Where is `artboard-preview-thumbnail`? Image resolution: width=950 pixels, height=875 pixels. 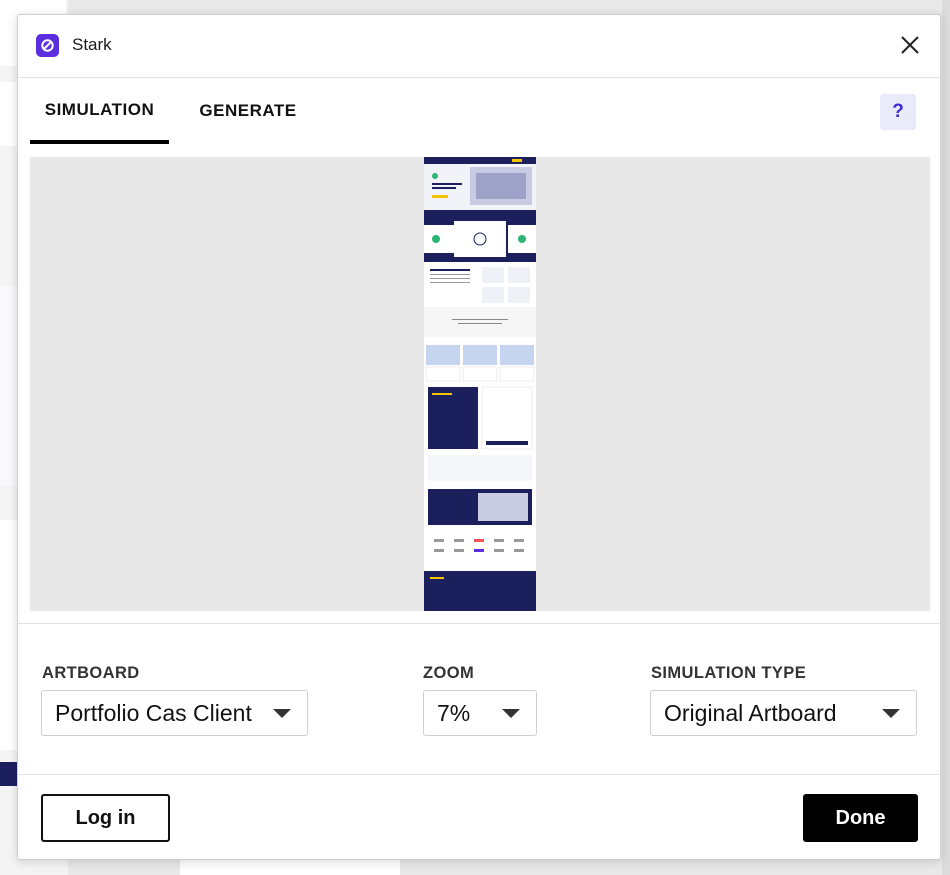
artboard-preview-thumbnail is located at coordinates (480, 384).